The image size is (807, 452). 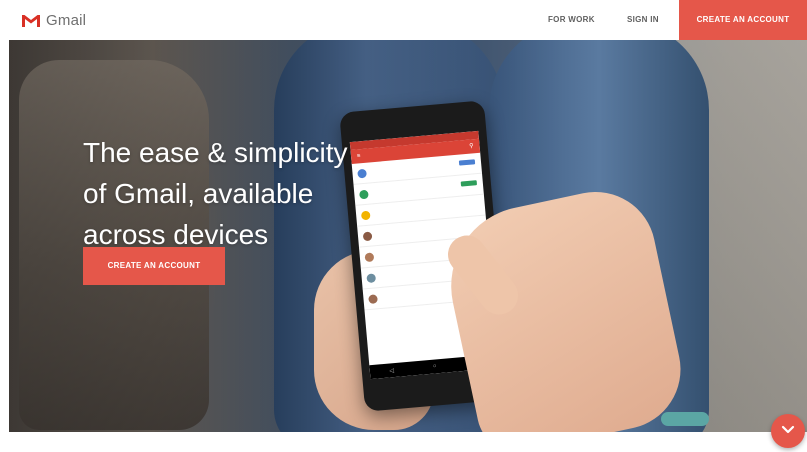 I want to click on search-icon: ⚲, so click(x=471, y=146).